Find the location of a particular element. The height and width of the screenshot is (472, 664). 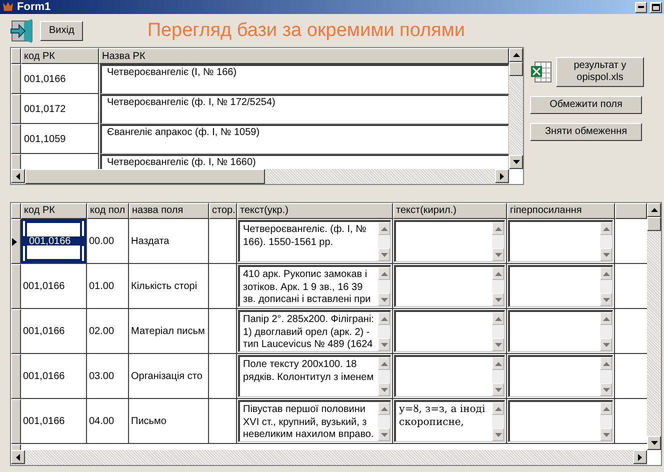

memo-field: Поле тексту 200х100. 18 рядків. Колонтитул з іменем is located at coordinates (314, 376).